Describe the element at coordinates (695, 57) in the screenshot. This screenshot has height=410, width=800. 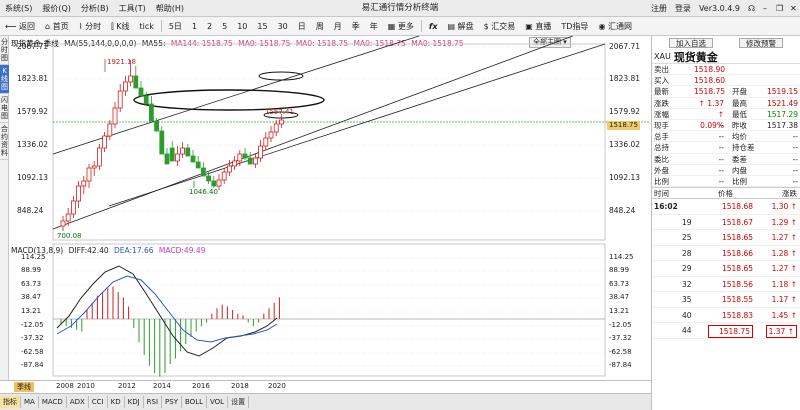
I see `symbol-name: 现货黄金` at that location.